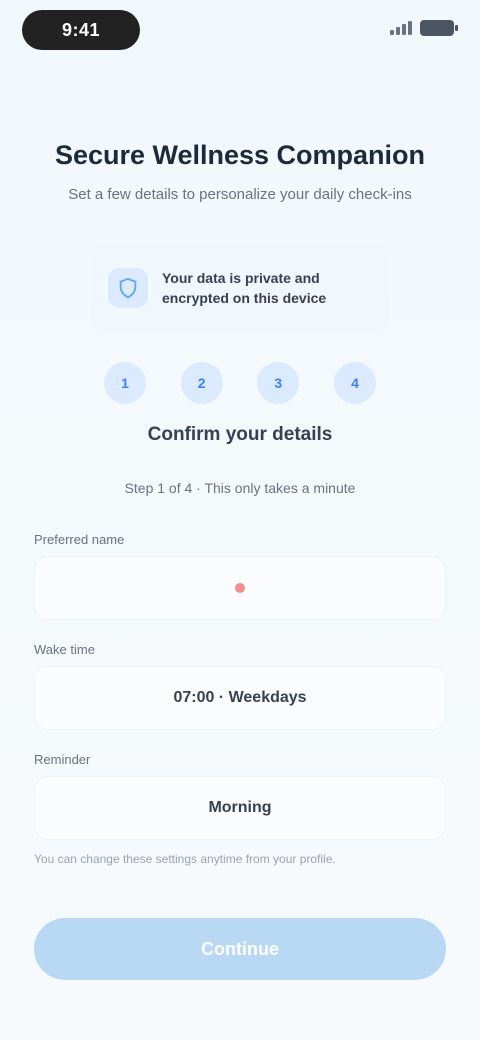  What do you see at coordinates (240, 488) in the screenshot?
I see `step-subheading: Step 1 of 4 · This only takes a minute` at bounding box center [240, 488].